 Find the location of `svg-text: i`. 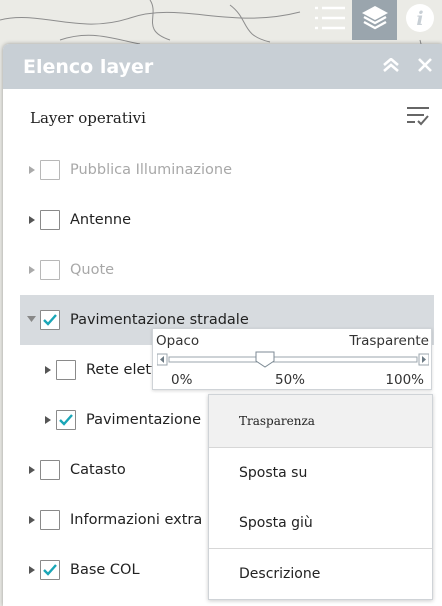

svg-text: i is located at coordinates (419, 19).